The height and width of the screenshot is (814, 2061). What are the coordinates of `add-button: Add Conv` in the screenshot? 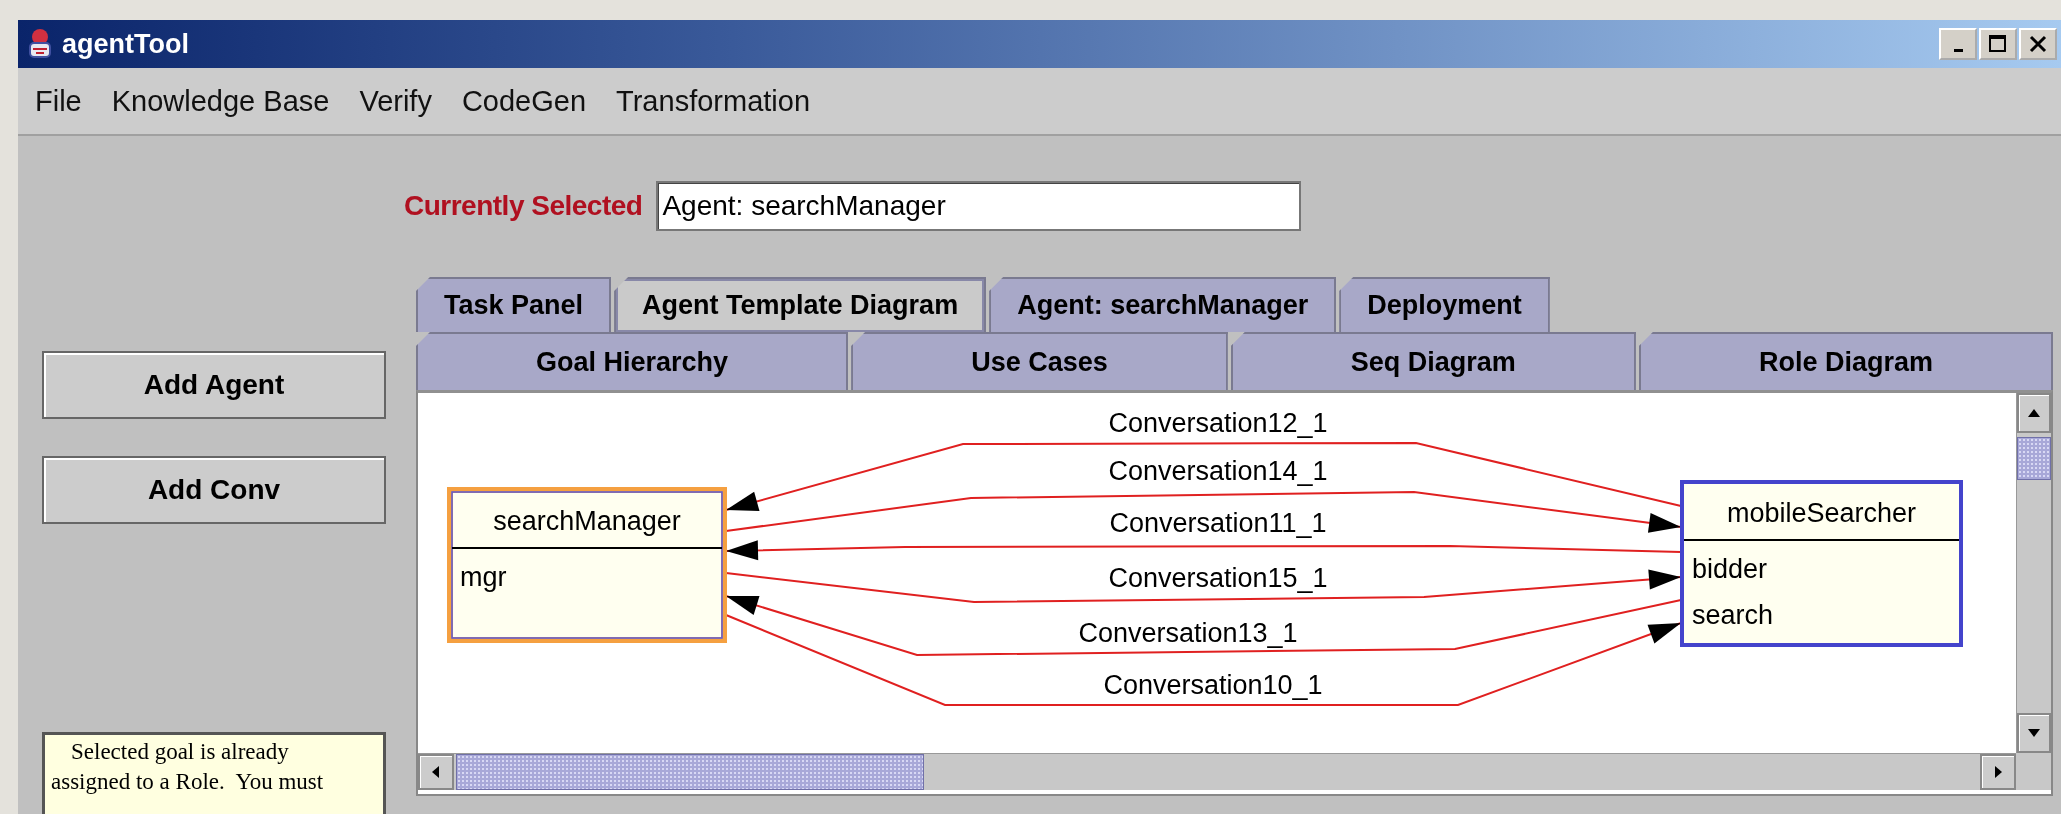 It's located at (214, 490).